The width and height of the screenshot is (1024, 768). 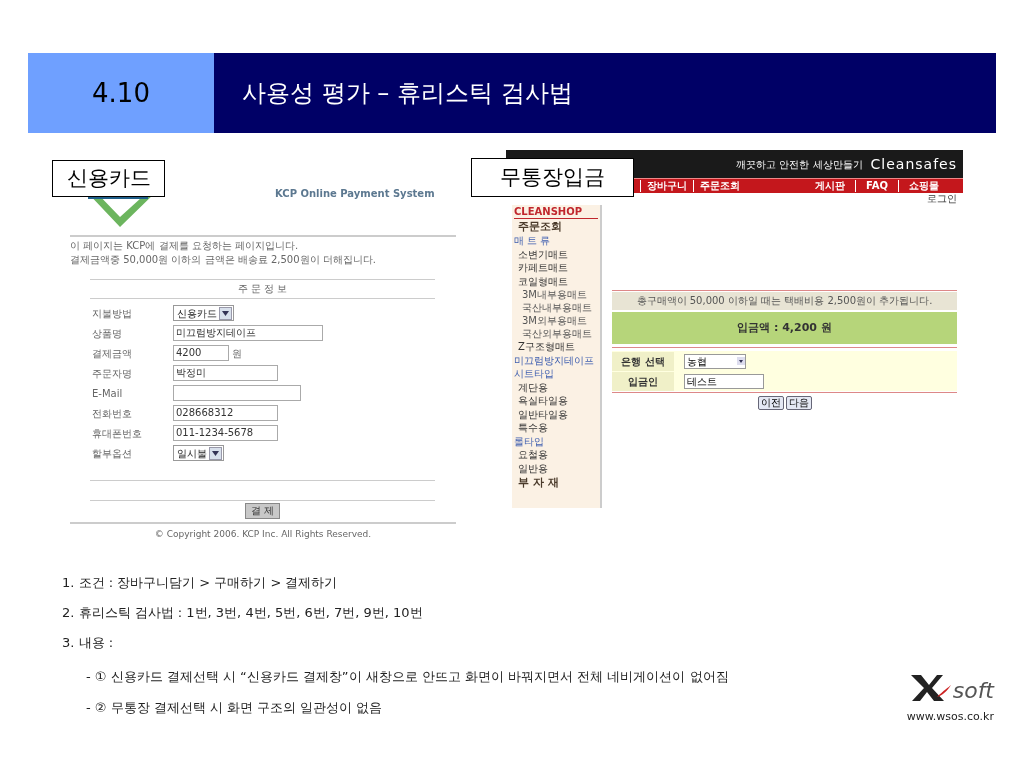 I want to click on sidebar-item: Z구조형매트, so click(x=556, y=347).